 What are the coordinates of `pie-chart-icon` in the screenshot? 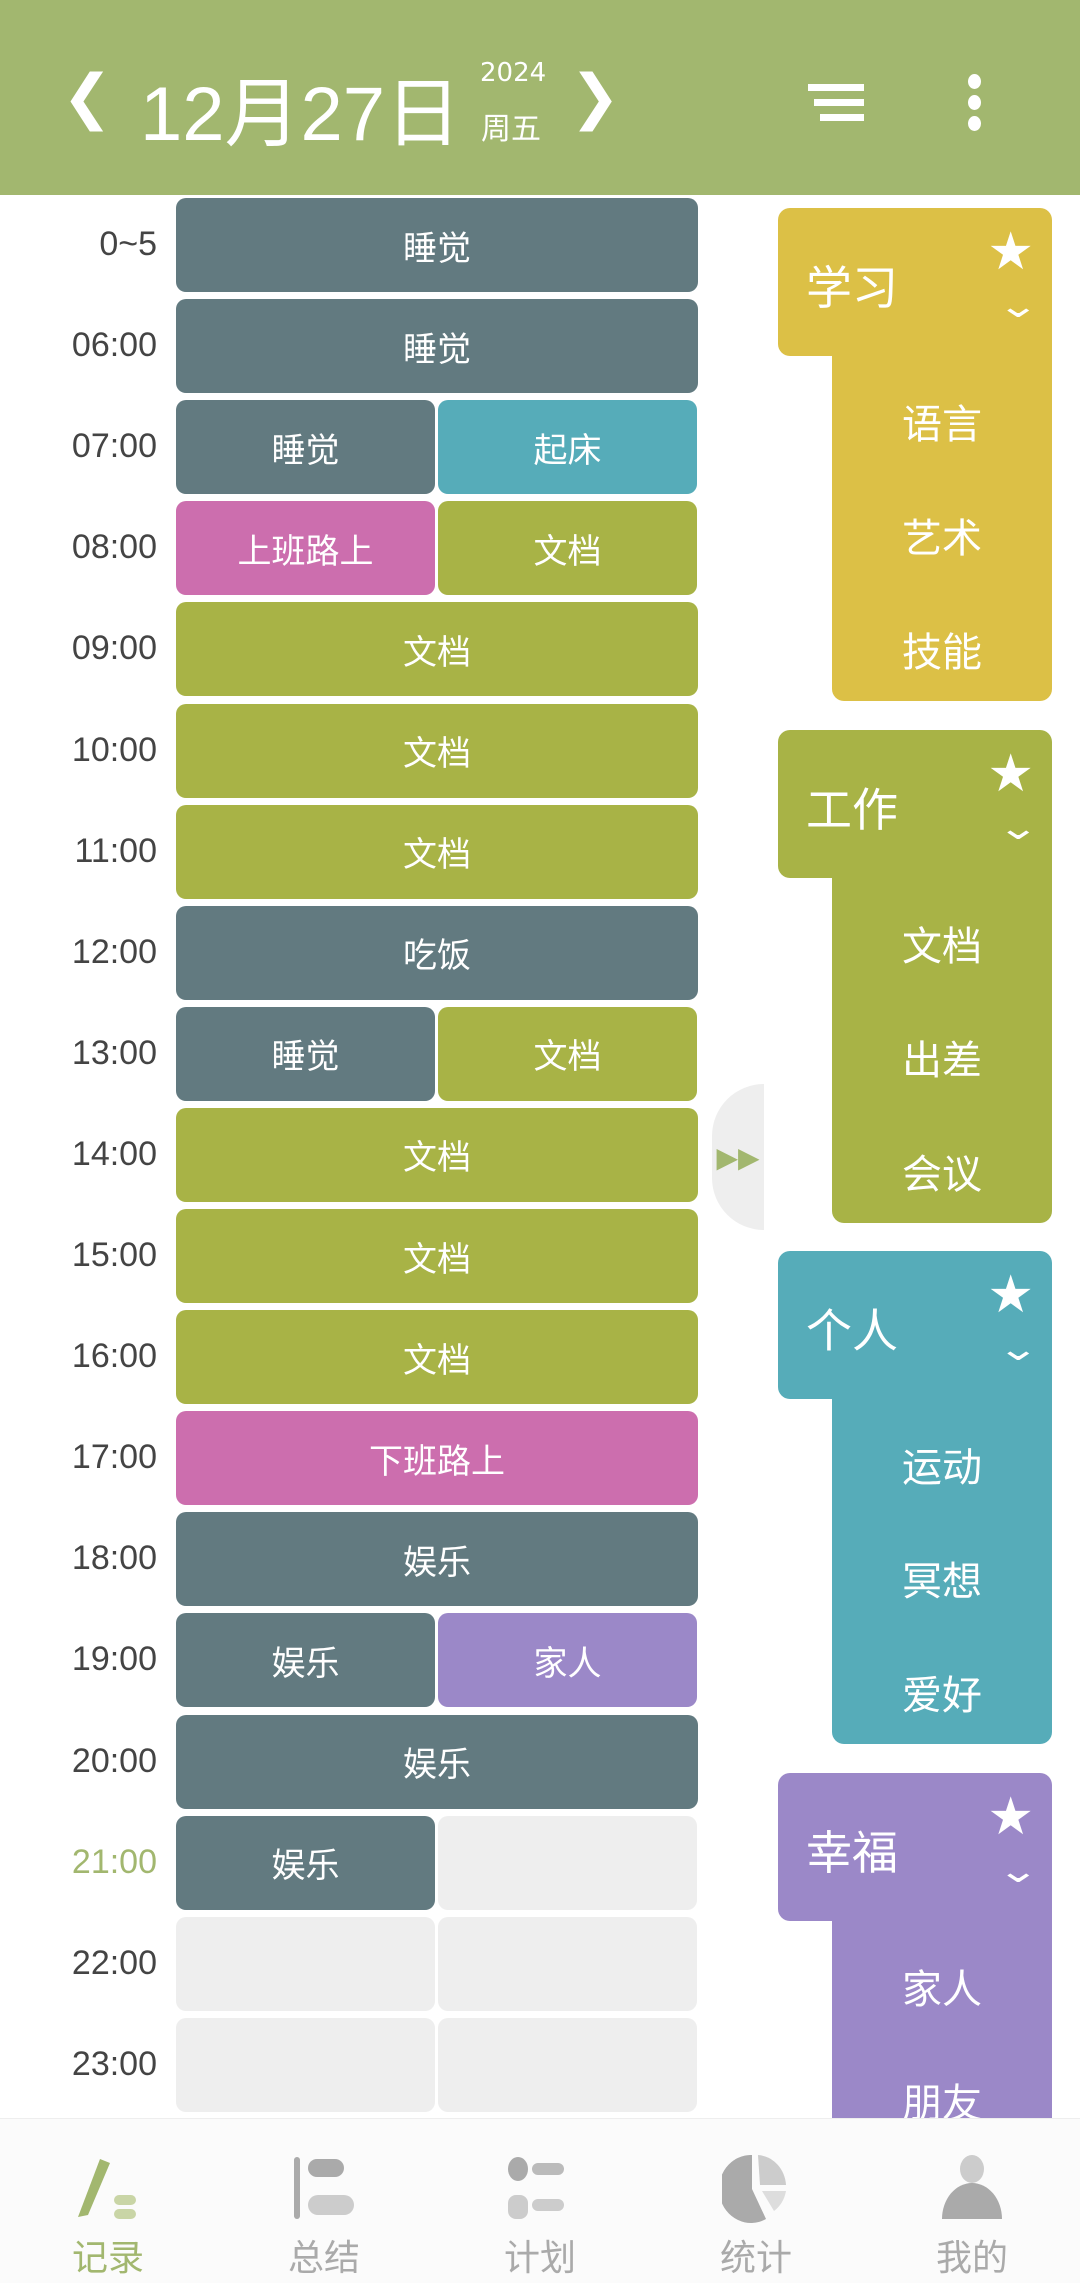 It's located at (754, 2188).